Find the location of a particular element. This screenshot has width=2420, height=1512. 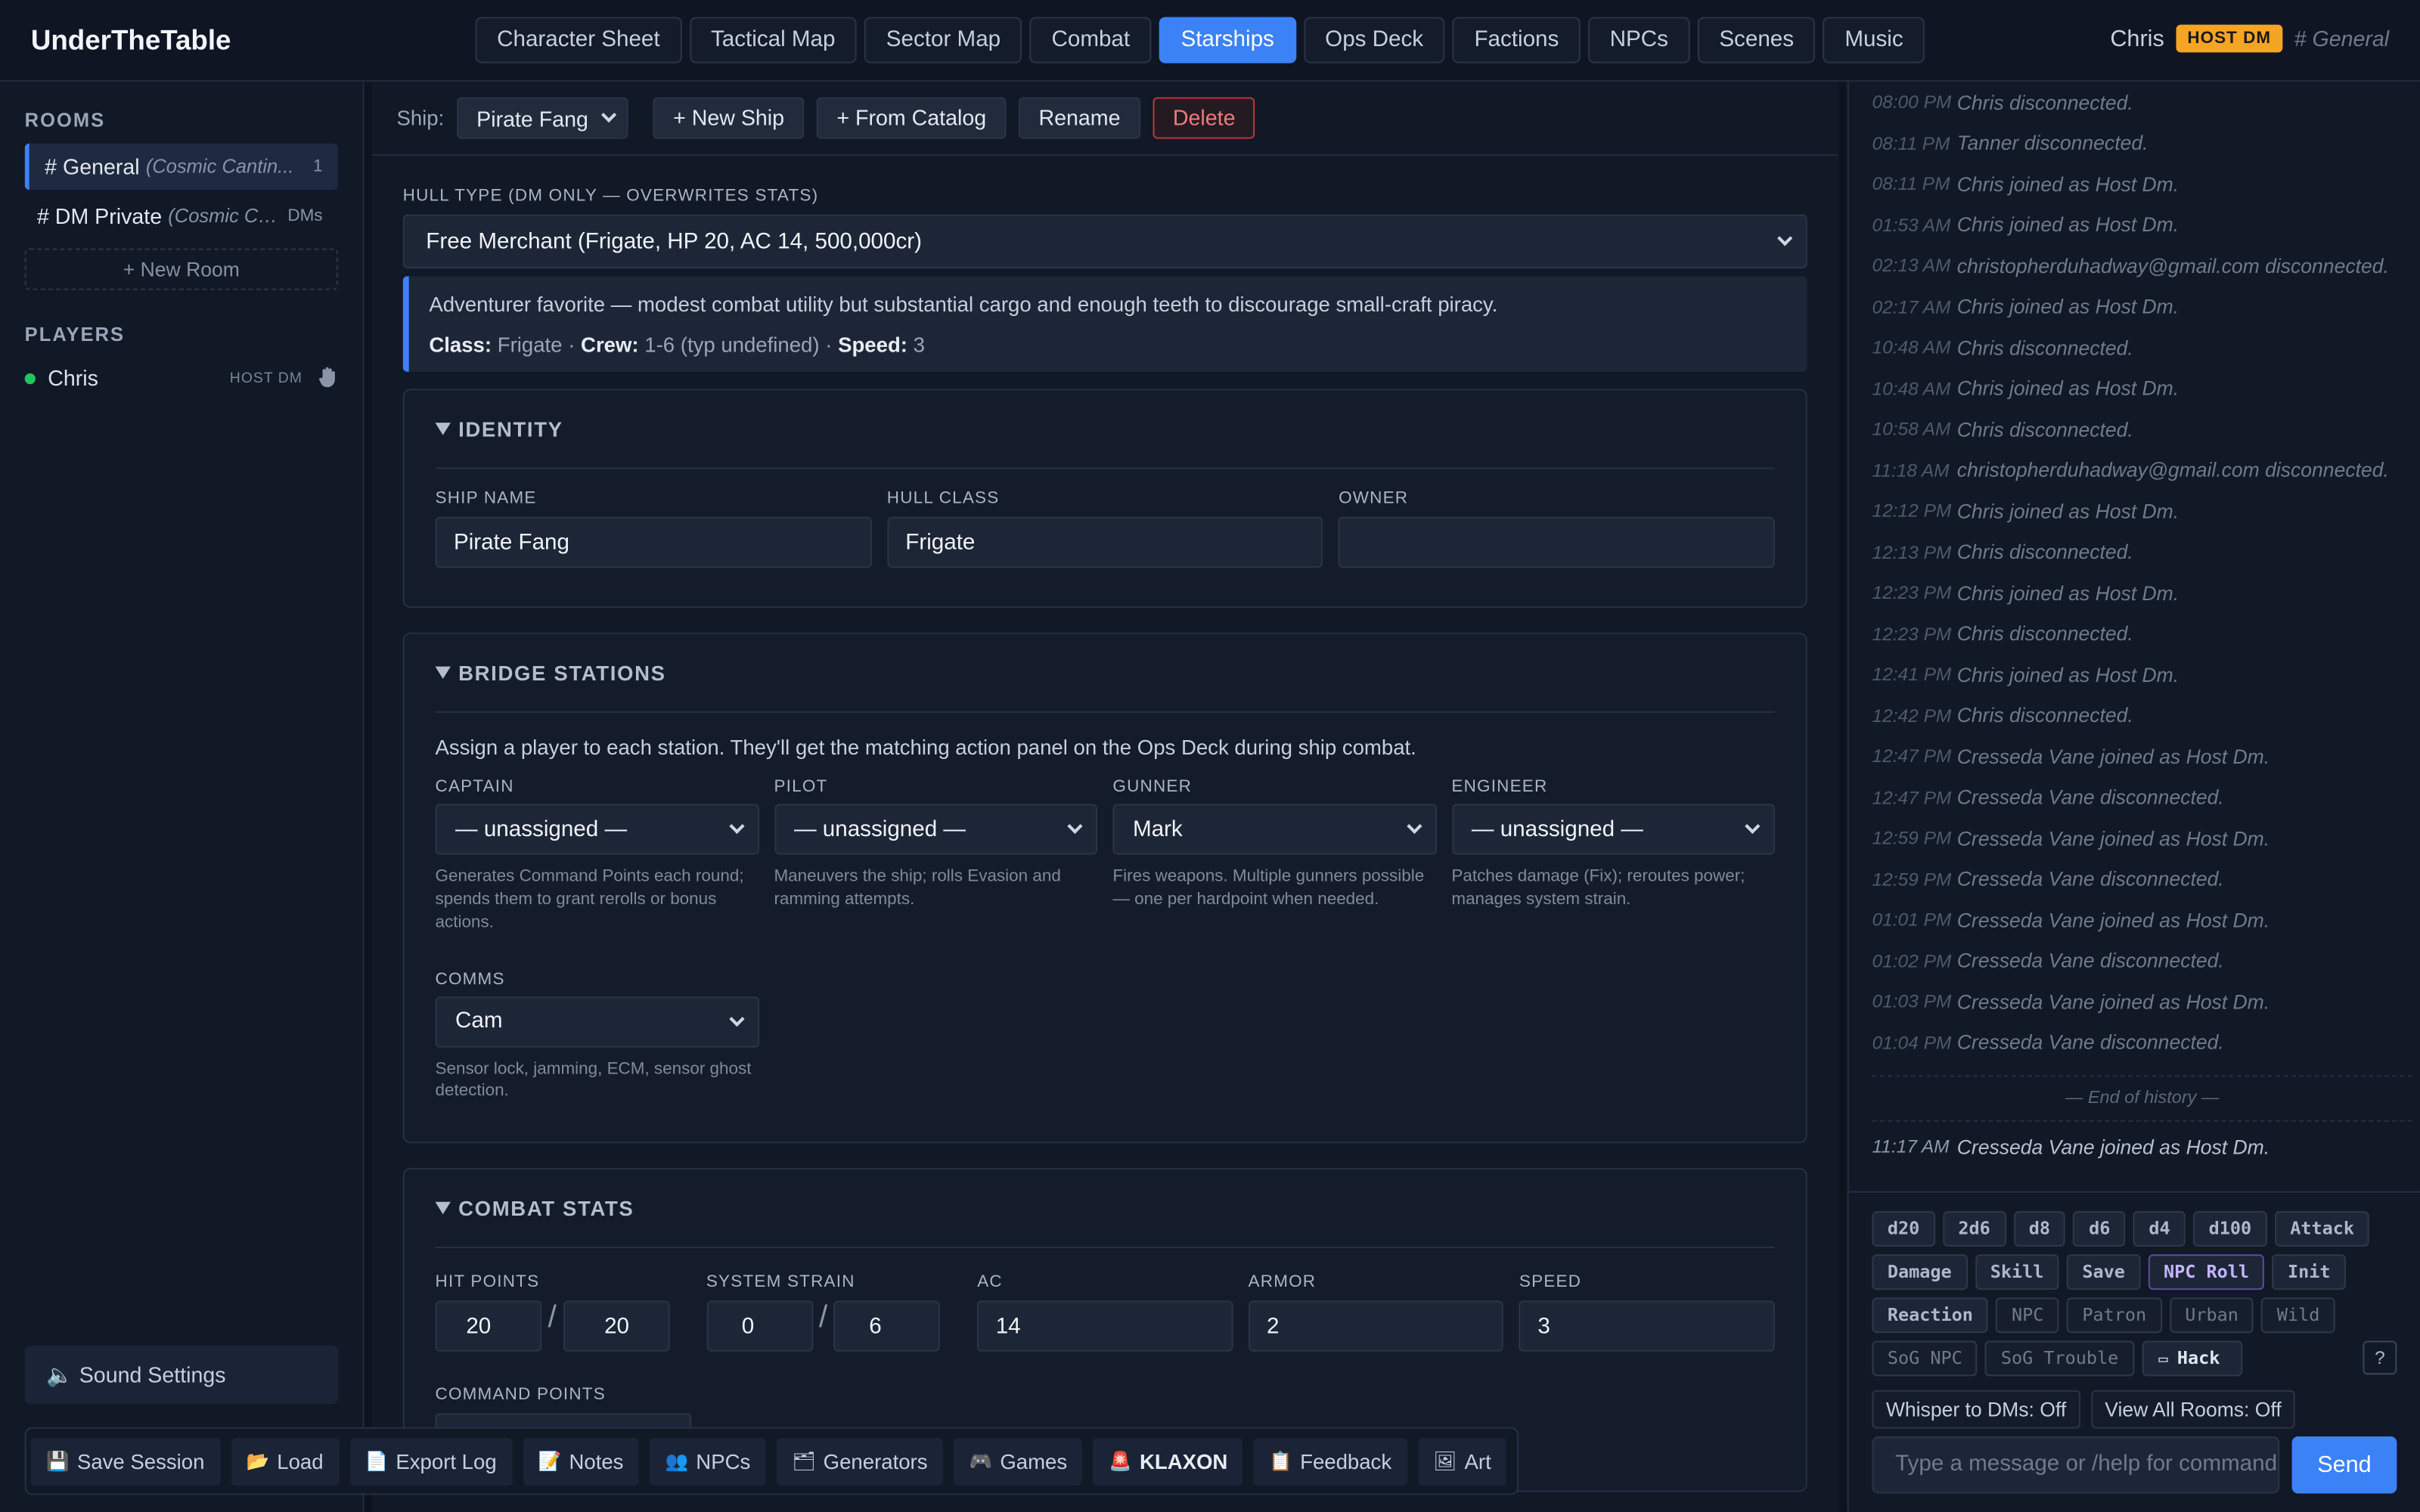

tab-scenes: Scenes is located at coordinates (1756, 40).